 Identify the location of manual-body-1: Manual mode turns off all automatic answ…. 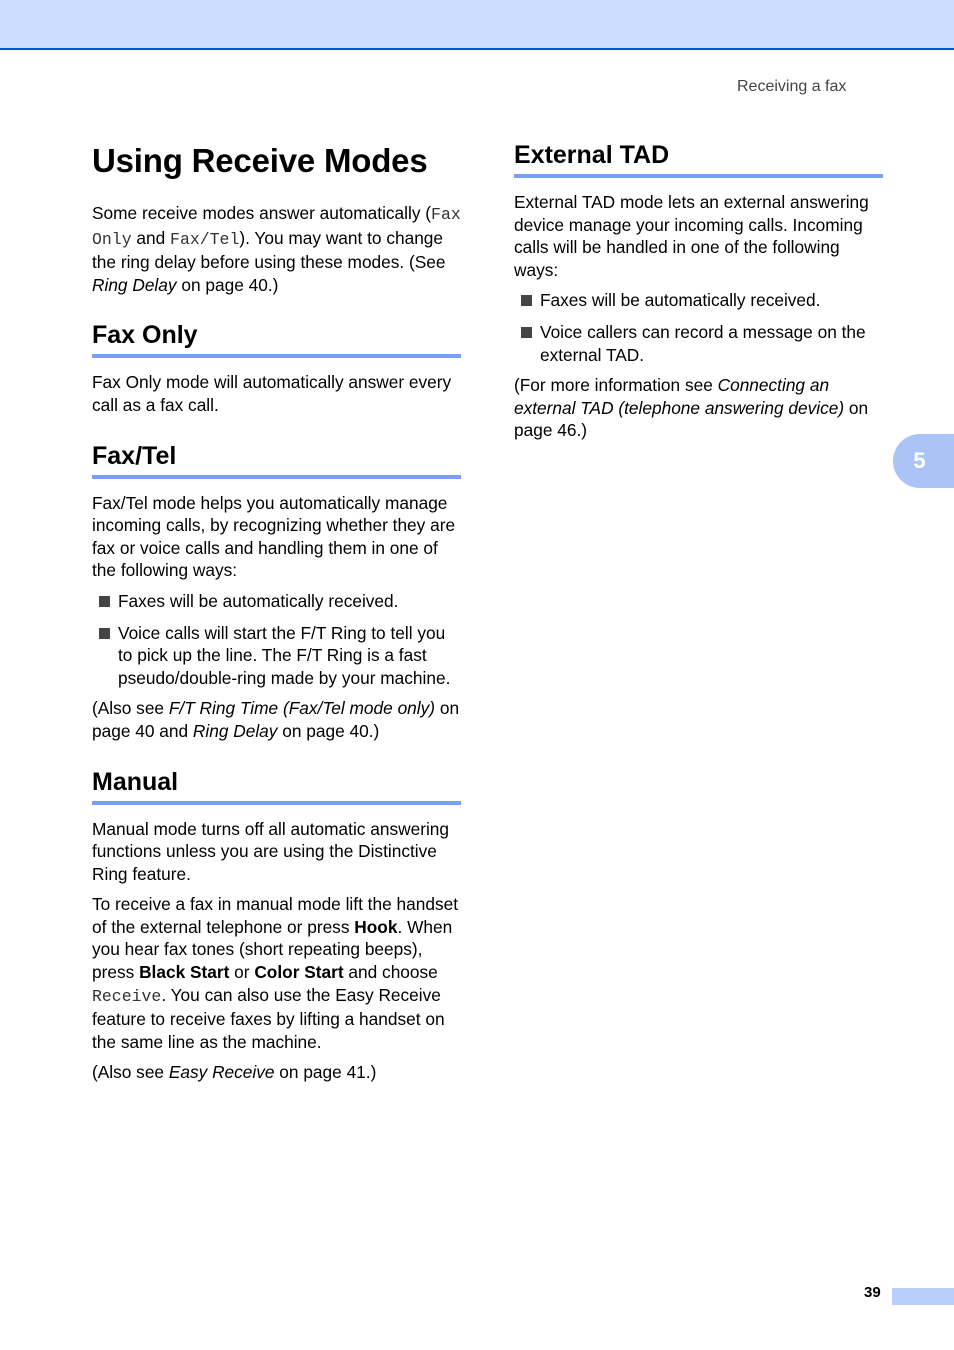
(271, 851).